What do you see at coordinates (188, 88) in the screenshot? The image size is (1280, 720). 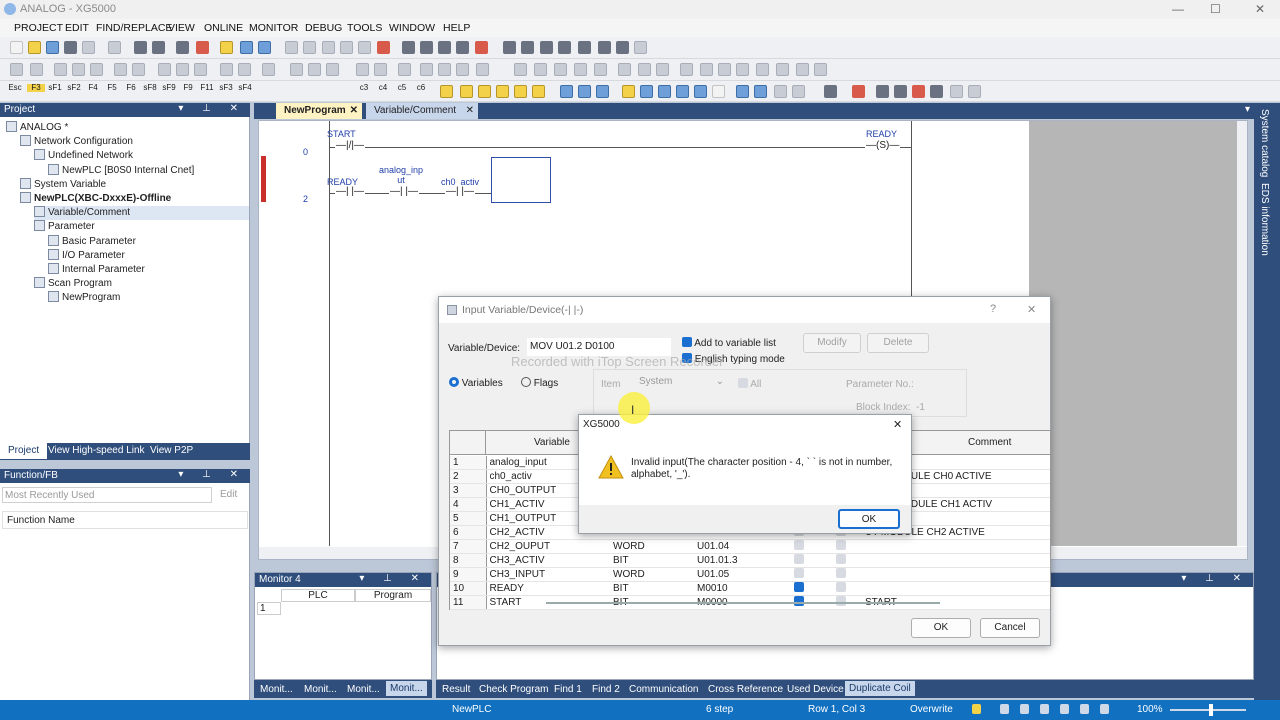 I see `ladder-tool-f9: F9` at bounding box center [188, 88].